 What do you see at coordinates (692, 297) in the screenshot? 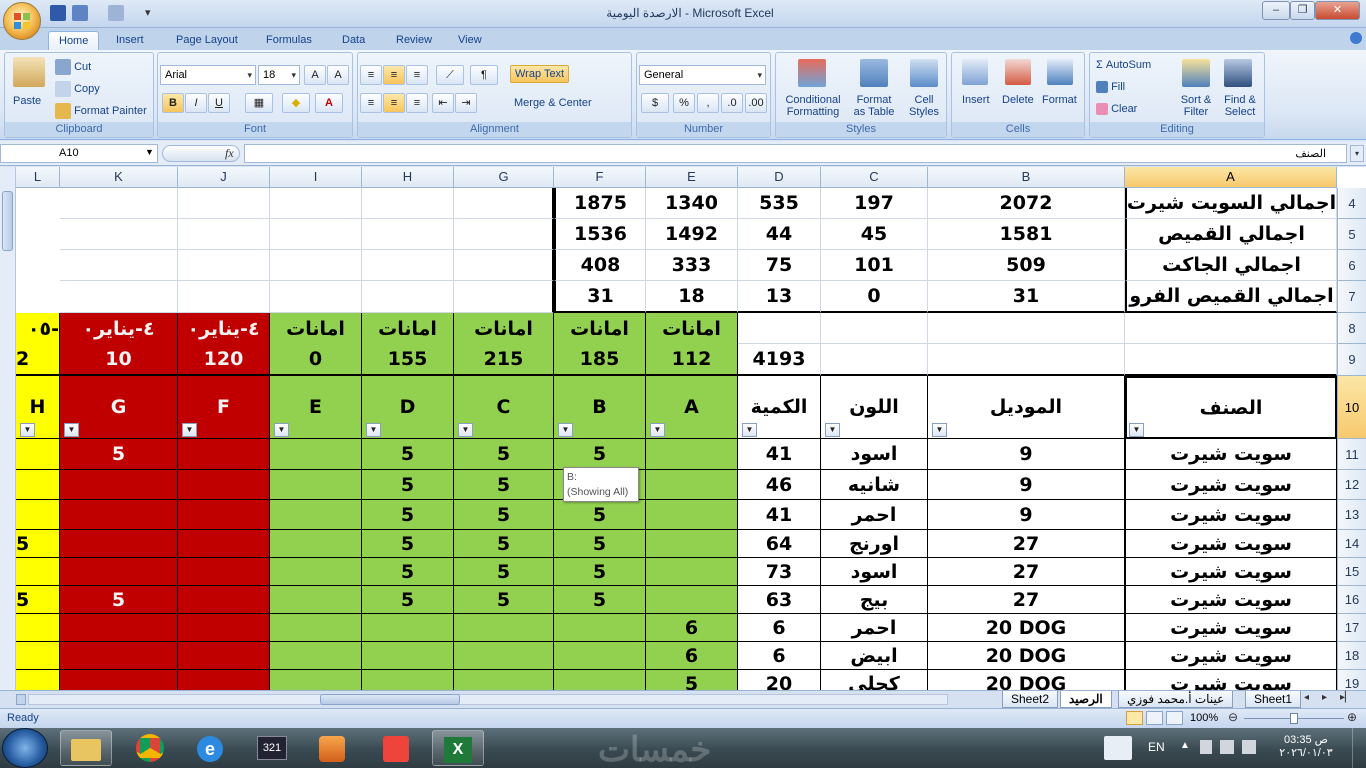
I see `summary-value-cell: 18` at bounding box center [692, 297].